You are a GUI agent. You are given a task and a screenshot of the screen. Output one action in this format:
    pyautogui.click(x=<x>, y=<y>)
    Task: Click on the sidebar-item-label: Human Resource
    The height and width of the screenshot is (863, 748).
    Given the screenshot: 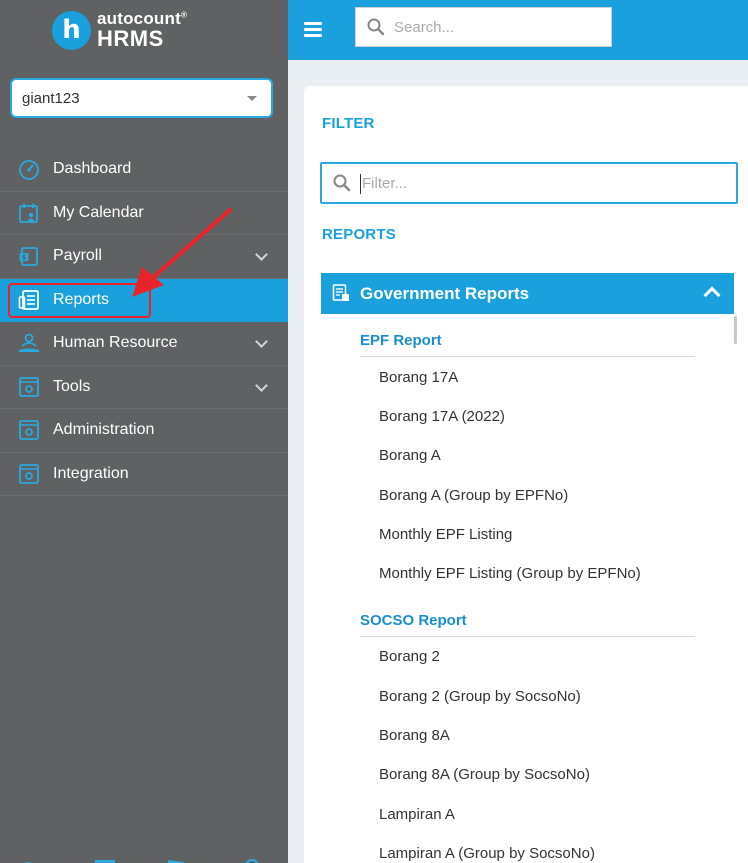 What is the action you would take?
    pyautogui.click(x=115, y=343)
    